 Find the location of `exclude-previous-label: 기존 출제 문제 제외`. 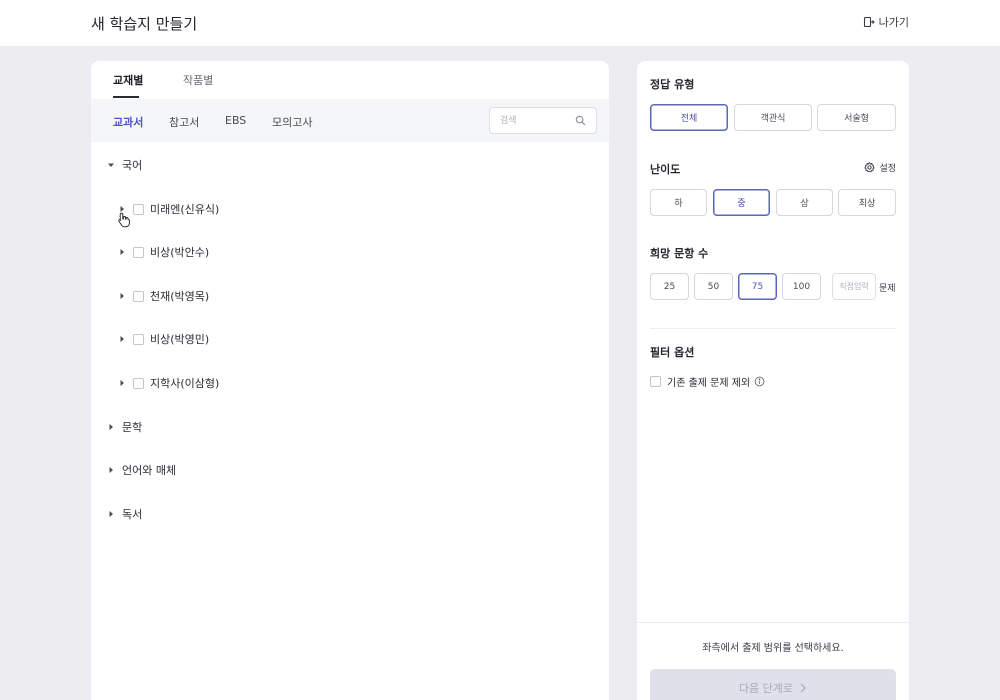

exclude-previous-label: 기존 출제 문제 제외 is located at coordinates (709, 383).